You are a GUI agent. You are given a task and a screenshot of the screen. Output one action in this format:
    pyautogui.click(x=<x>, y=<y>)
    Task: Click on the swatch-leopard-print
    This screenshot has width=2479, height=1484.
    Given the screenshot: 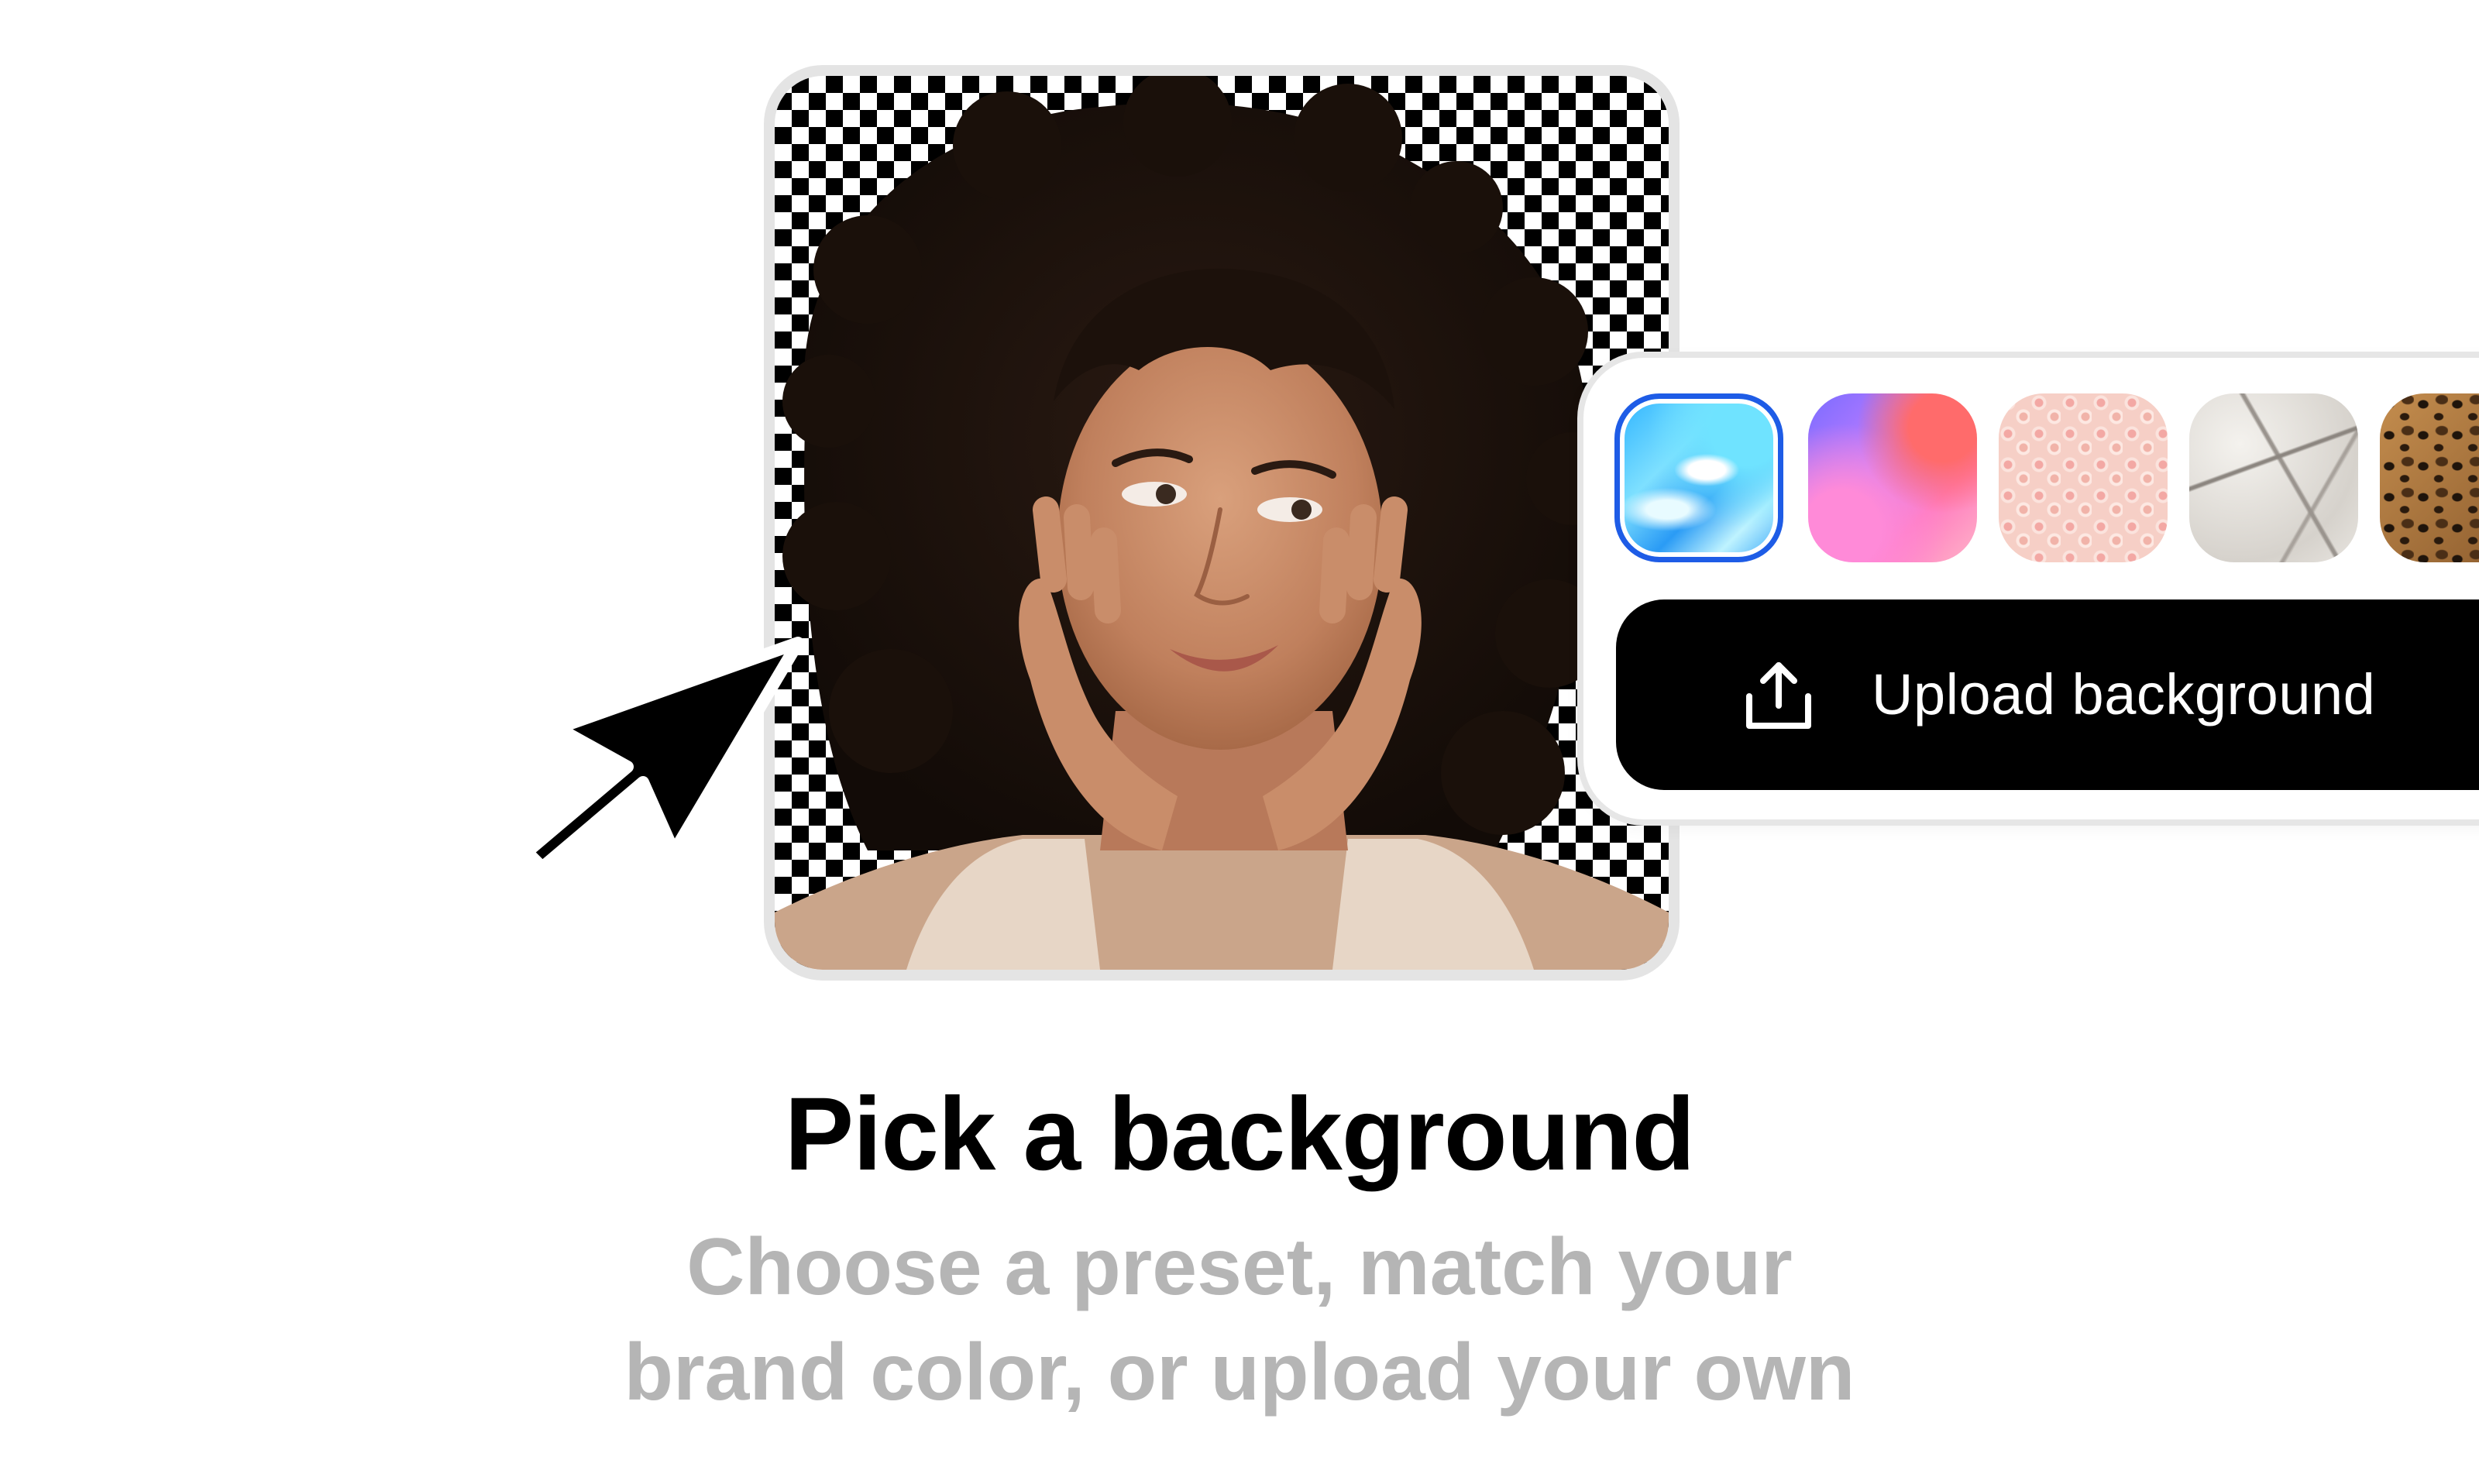 What is the action you would take?
    pyautogui.click(x=2429, y=477)
    